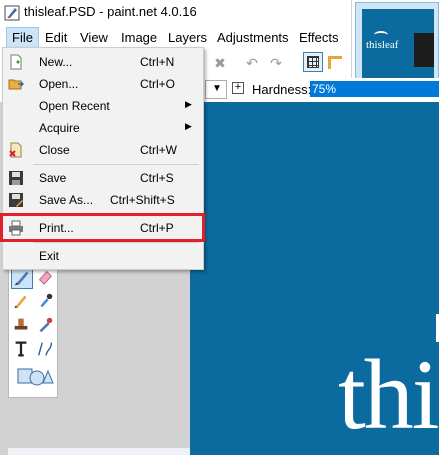 The width and height of the screenshot is (439, 455). I want to click on close-file-icon, so click(15, 150).